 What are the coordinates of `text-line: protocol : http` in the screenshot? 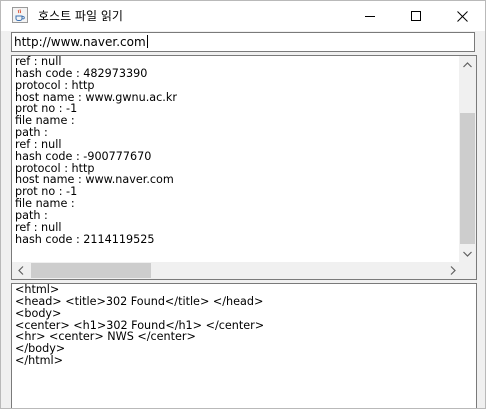 It's located at (55, 85).